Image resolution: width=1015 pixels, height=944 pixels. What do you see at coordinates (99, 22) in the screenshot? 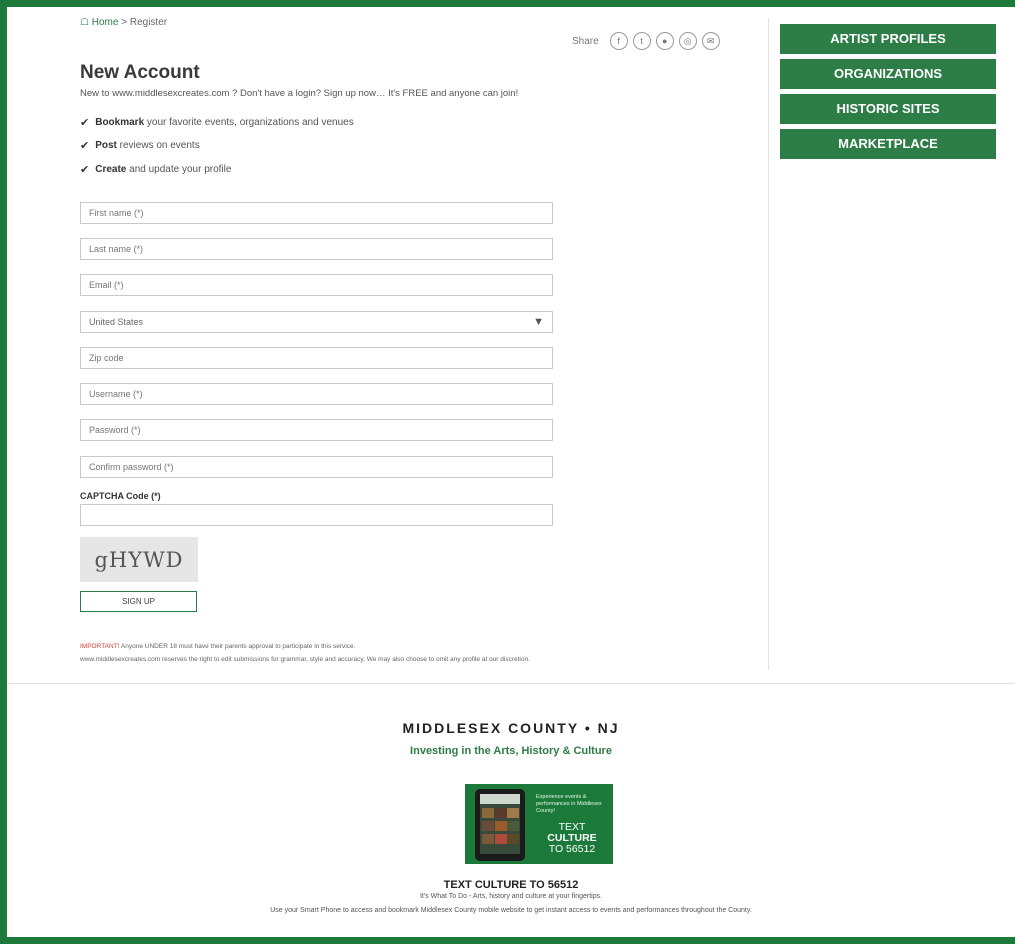
I see `breadcrumb-home-link: ☖ Home` at bounding box center [99, 22].